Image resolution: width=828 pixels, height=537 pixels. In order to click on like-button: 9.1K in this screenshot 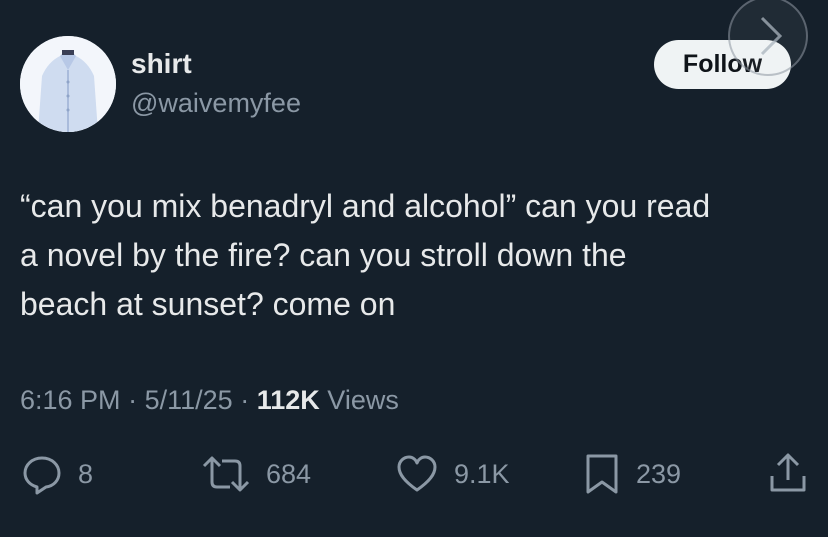, I will do `click(452, 474)`.